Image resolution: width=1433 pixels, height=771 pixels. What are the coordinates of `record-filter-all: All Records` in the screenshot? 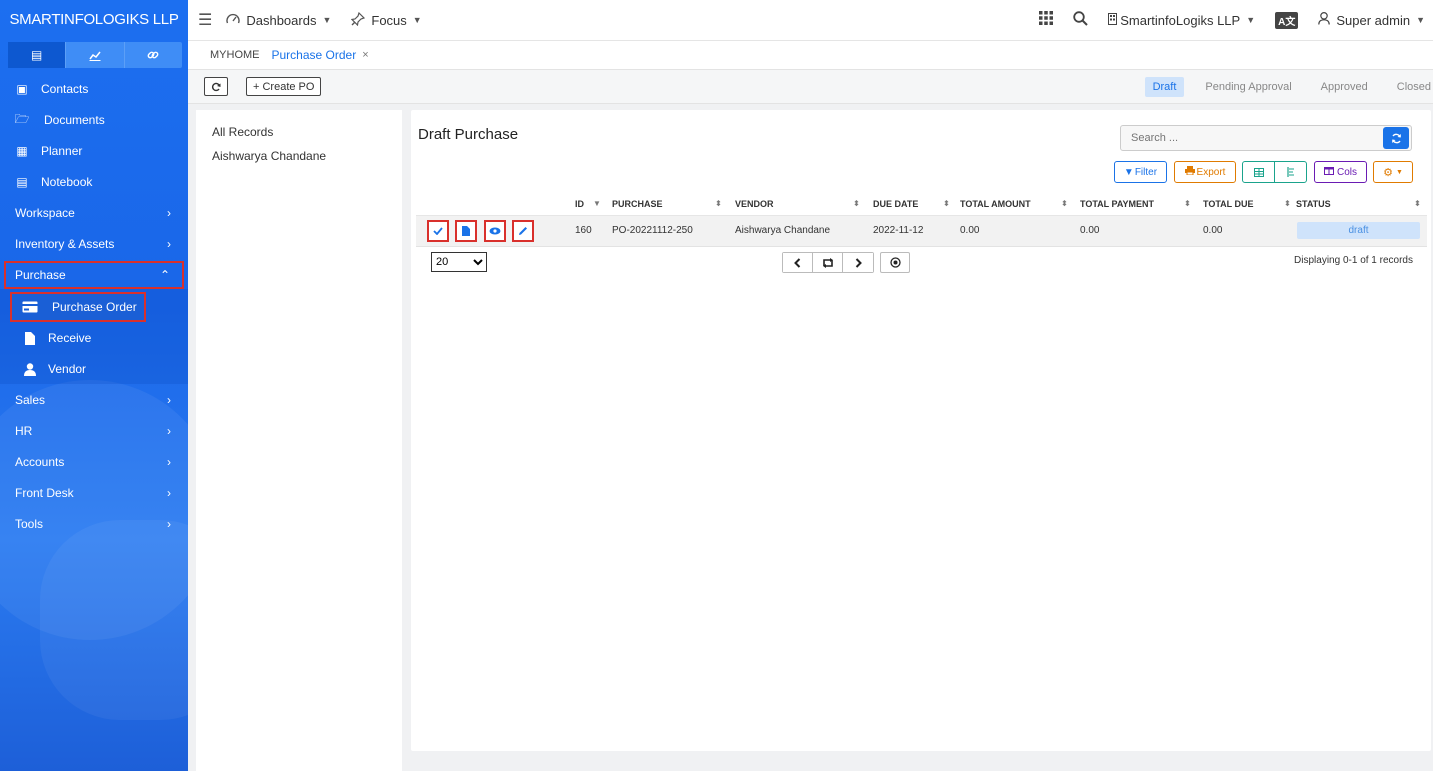 It's located at (242, 132).